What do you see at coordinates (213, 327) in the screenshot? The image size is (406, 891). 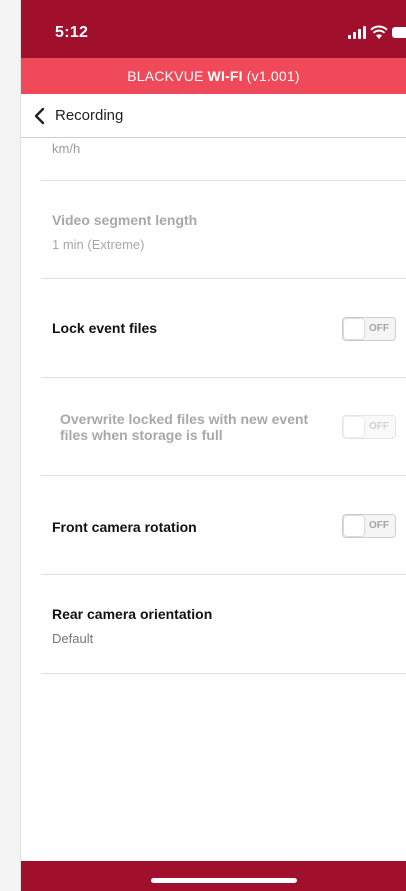 I see `lock-event-row: Lock event files OFF` at bounding box center [213, 327].